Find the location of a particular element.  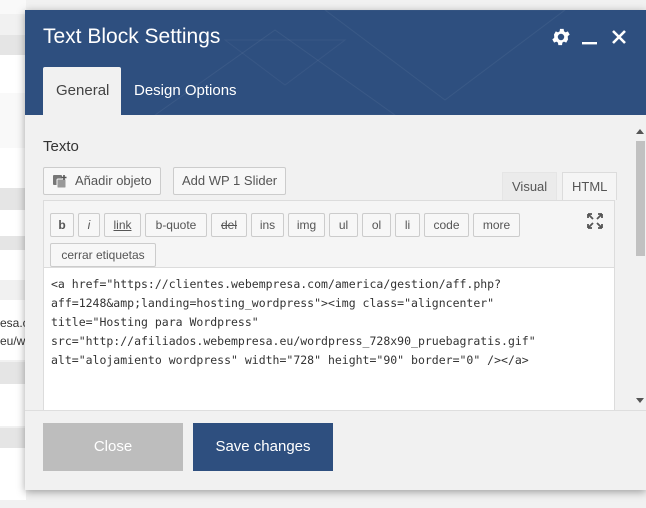

add-object-label: Añadir objeto is located at coordinates (113, 180).